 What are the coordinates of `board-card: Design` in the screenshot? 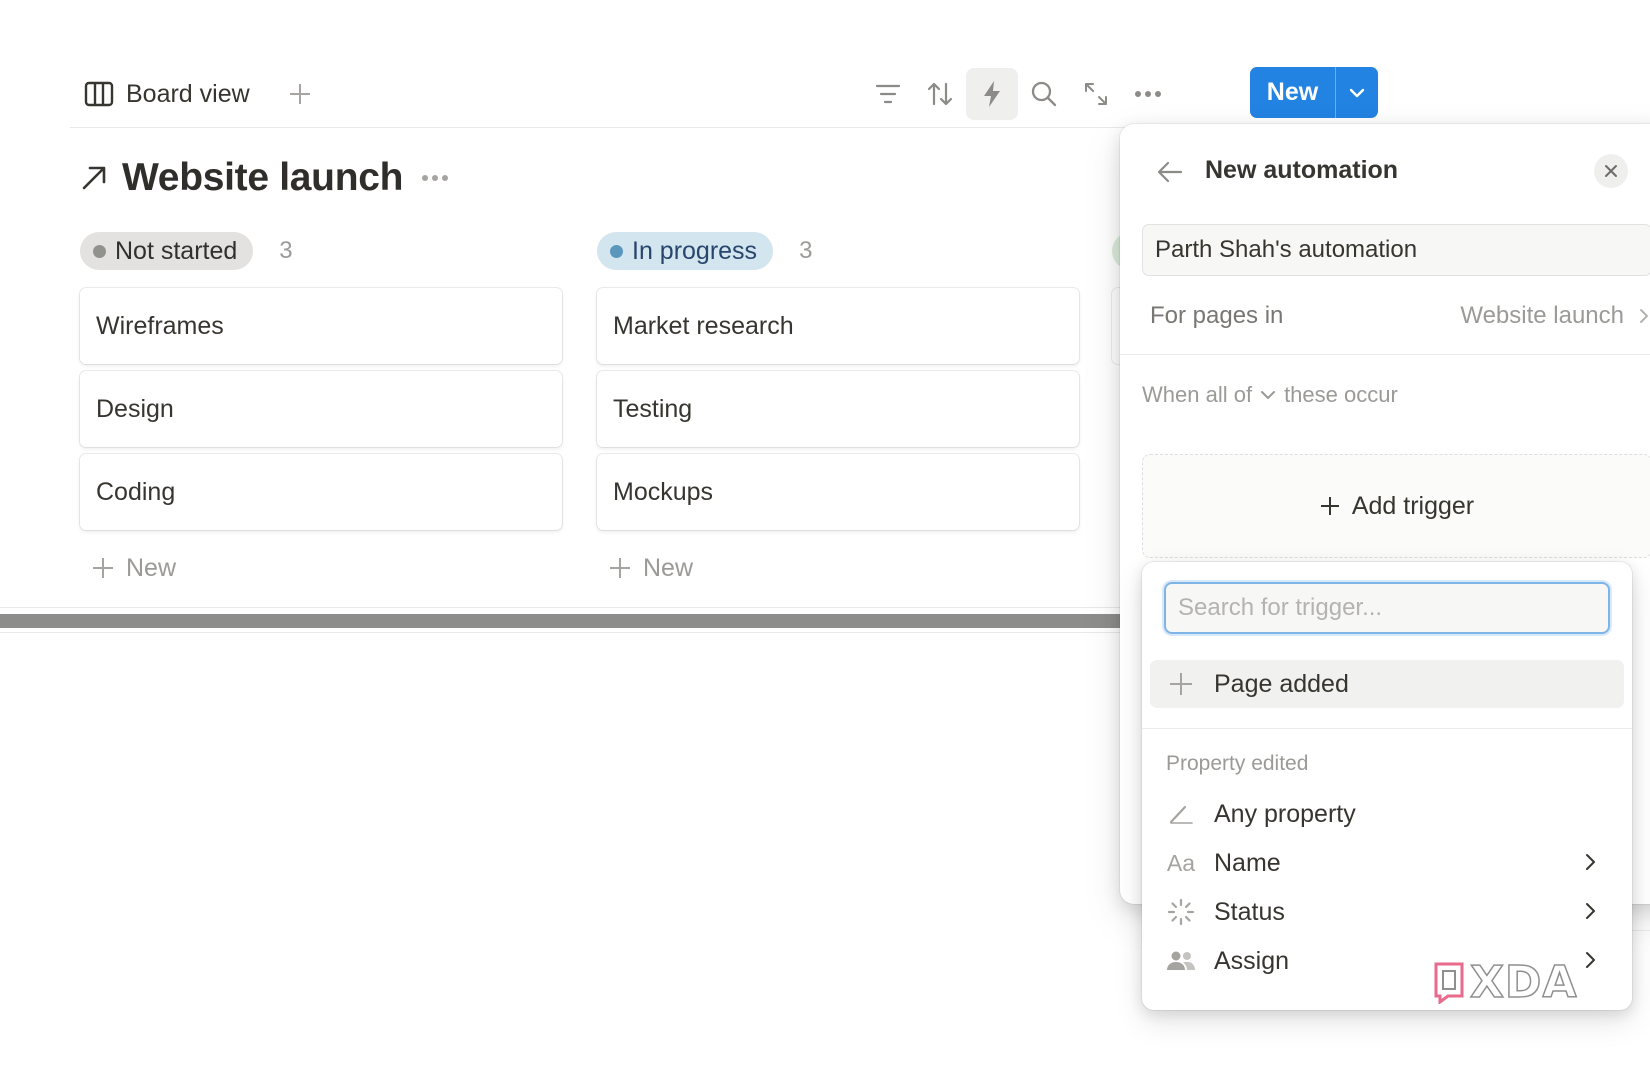 It's located at (321, 409).